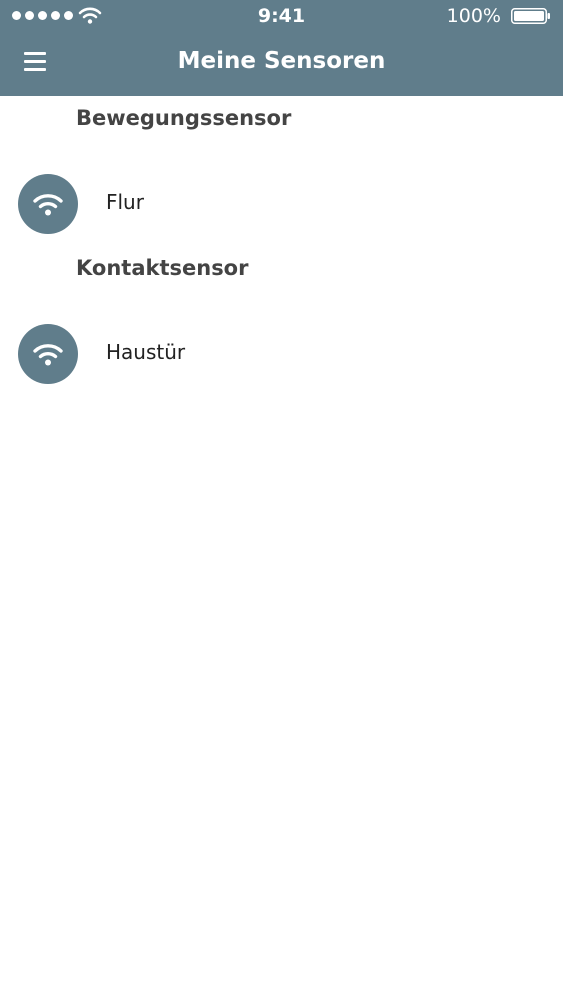 The width and height of the screenshot is (563, 1000). What do you see at coordinates (281, 343) in the screenshot?
I see `sensor-item-haustuer: Haustür` at bounding box center [281, 343].